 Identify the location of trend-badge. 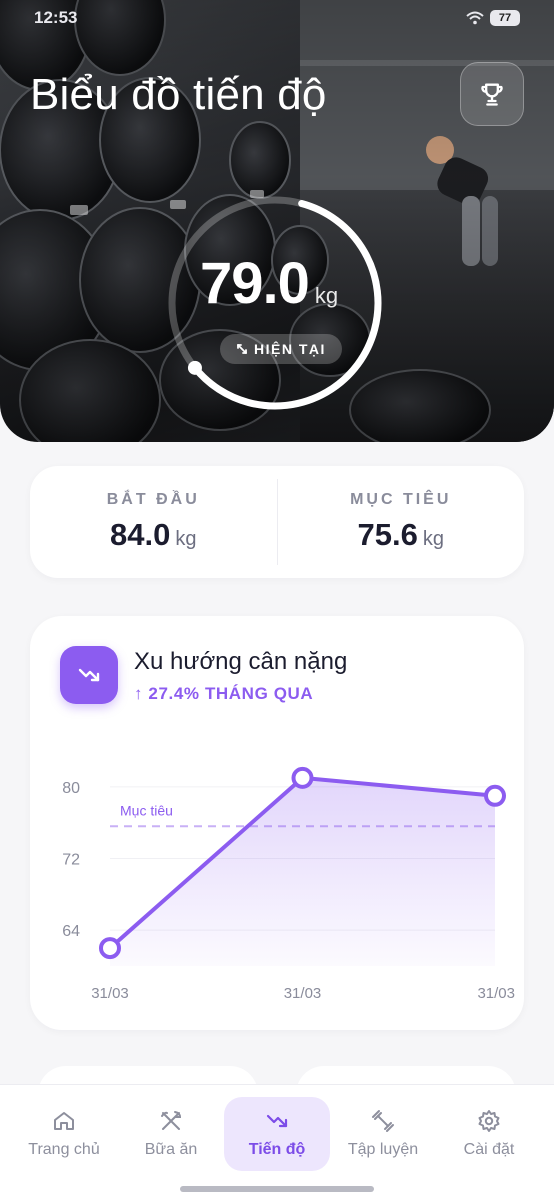
(89, 675).